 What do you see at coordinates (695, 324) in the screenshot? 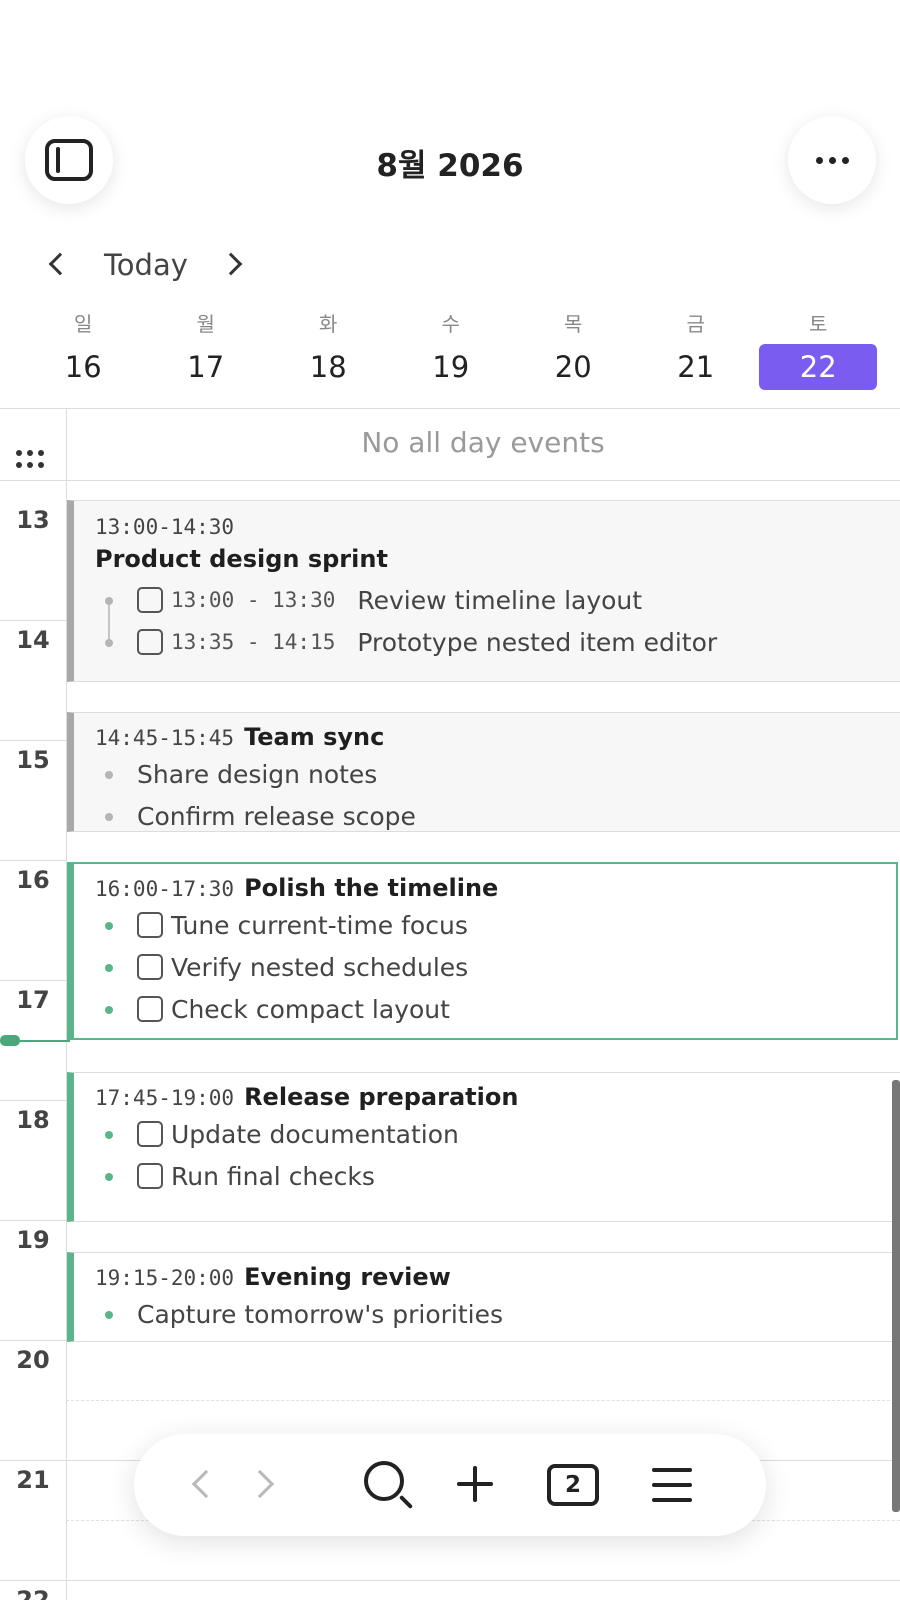
I see `weekday-label: 금` at bounding box center [695, 324].